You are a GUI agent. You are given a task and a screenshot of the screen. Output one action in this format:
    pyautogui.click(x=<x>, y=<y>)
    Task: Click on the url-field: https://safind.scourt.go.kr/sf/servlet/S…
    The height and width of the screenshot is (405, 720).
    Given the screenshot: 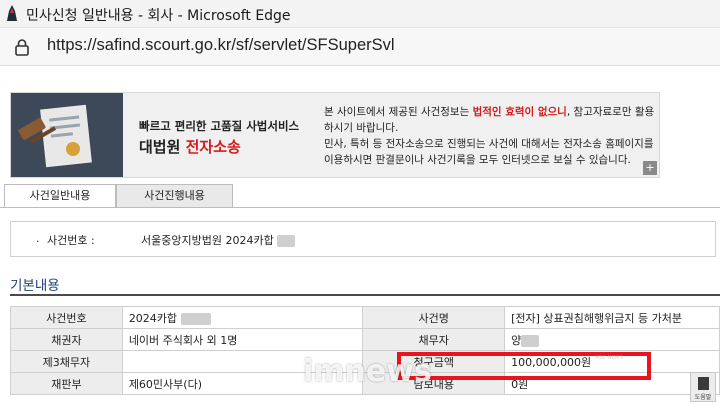 What is the action you would take?
    pyautogui.click(x=221, y=45)
    